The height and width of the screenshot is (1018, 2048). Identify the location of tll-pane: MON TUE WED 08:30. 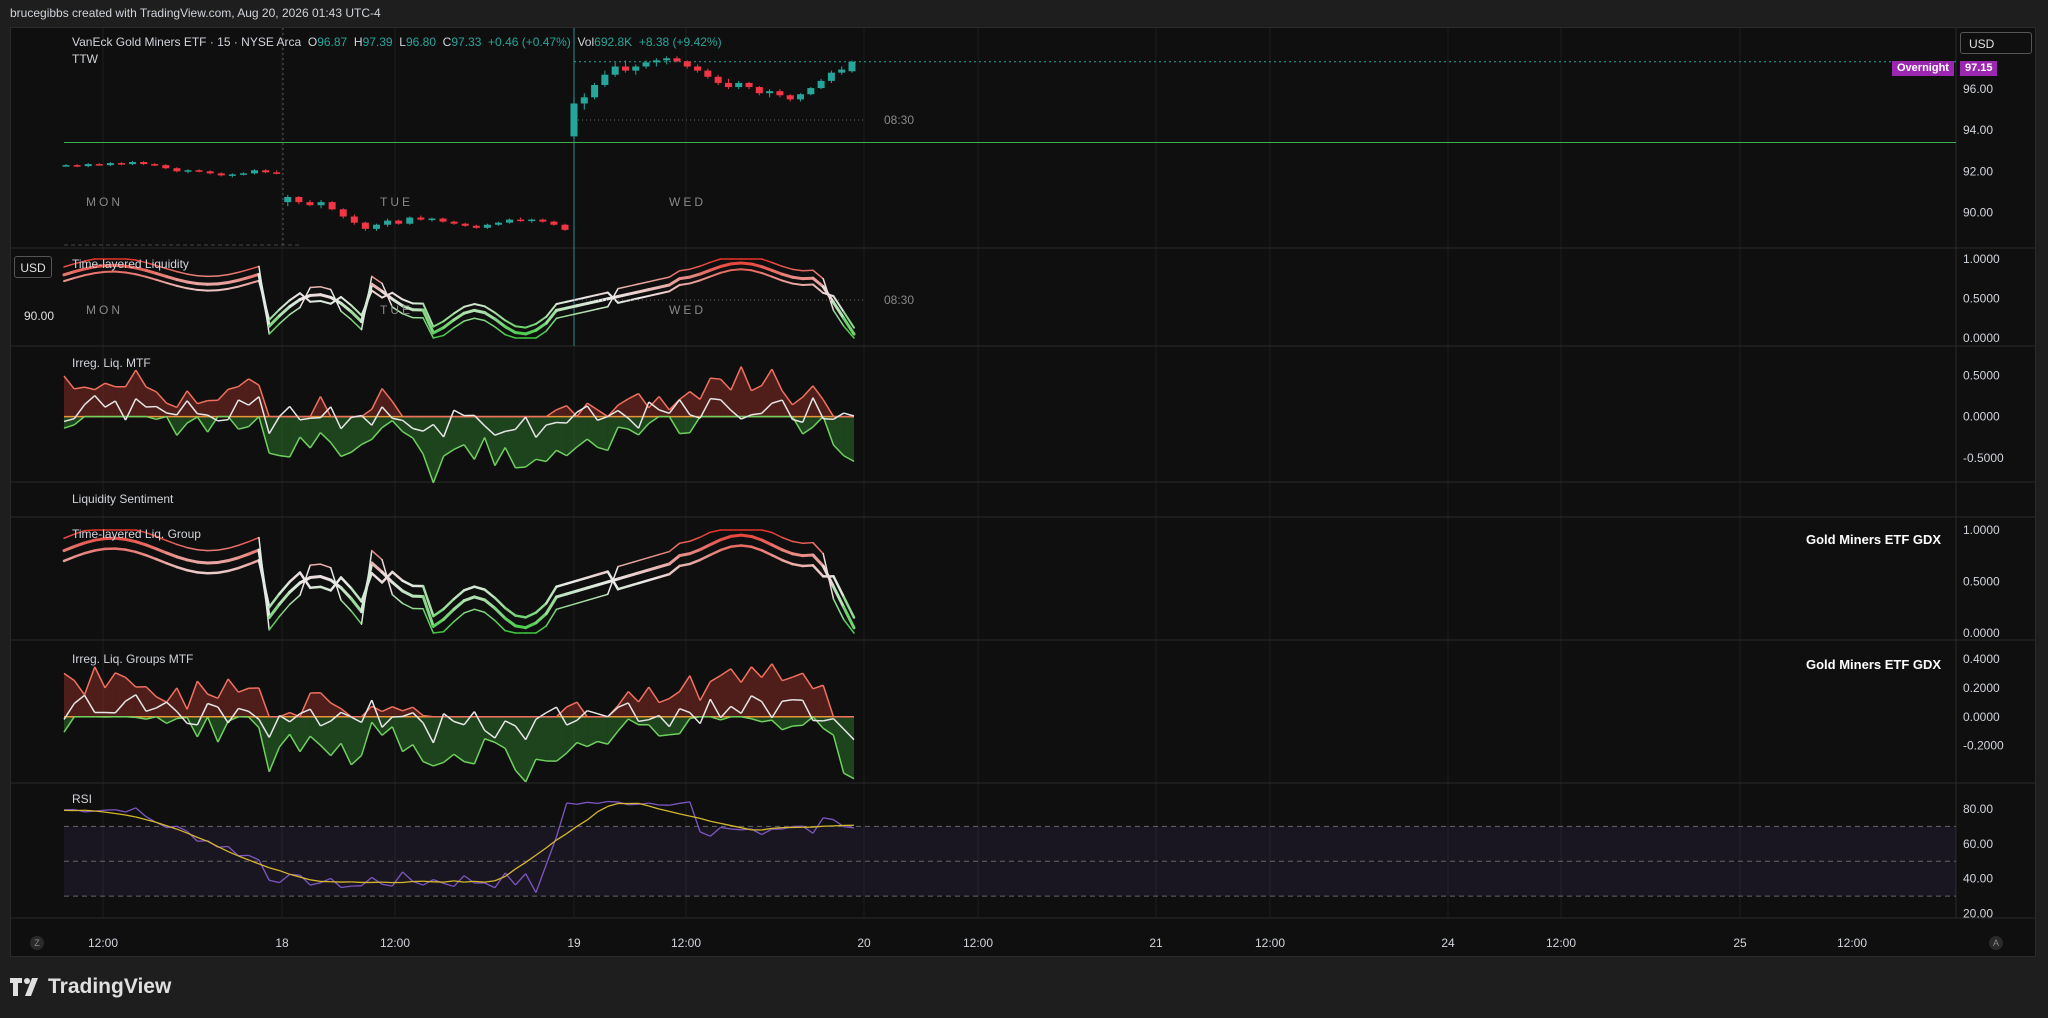
(488, 298).